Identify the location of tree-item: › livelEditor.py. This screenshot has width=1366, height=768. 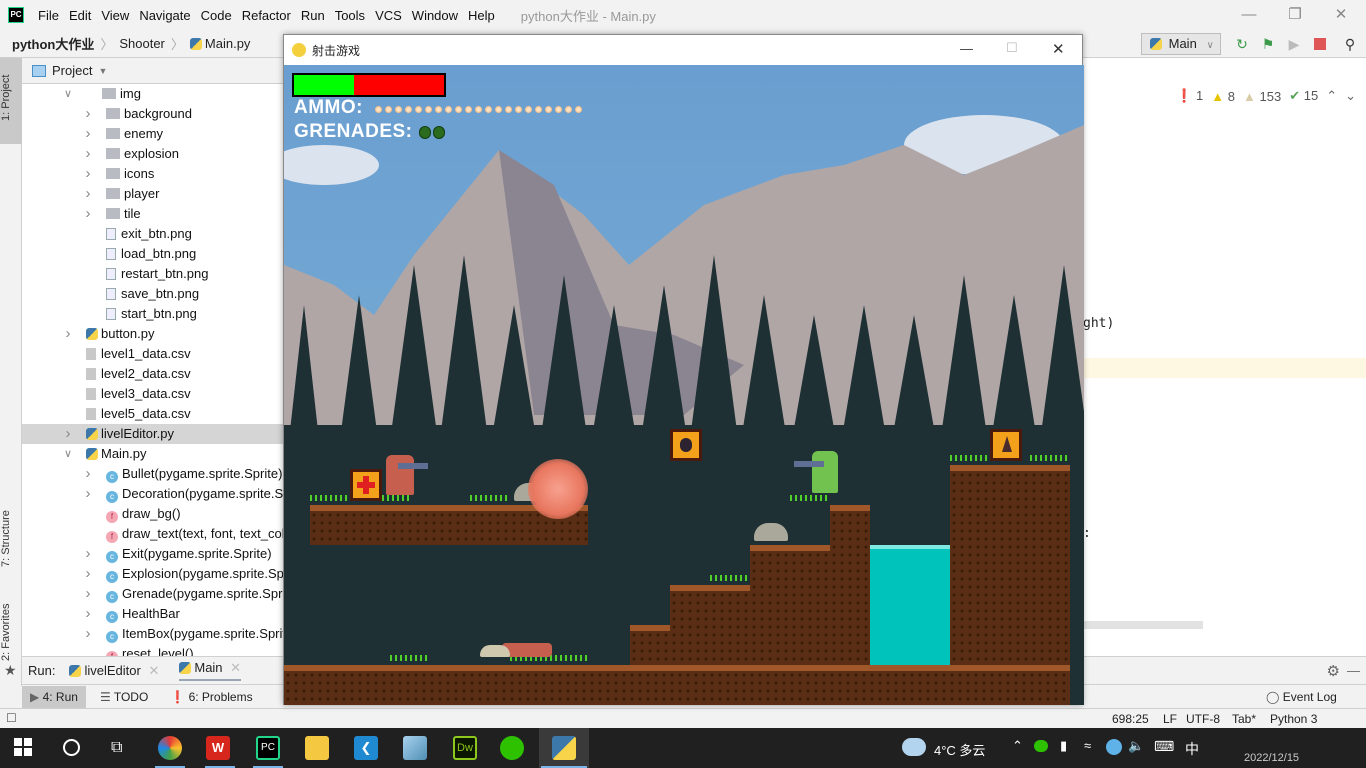
(152, 434).